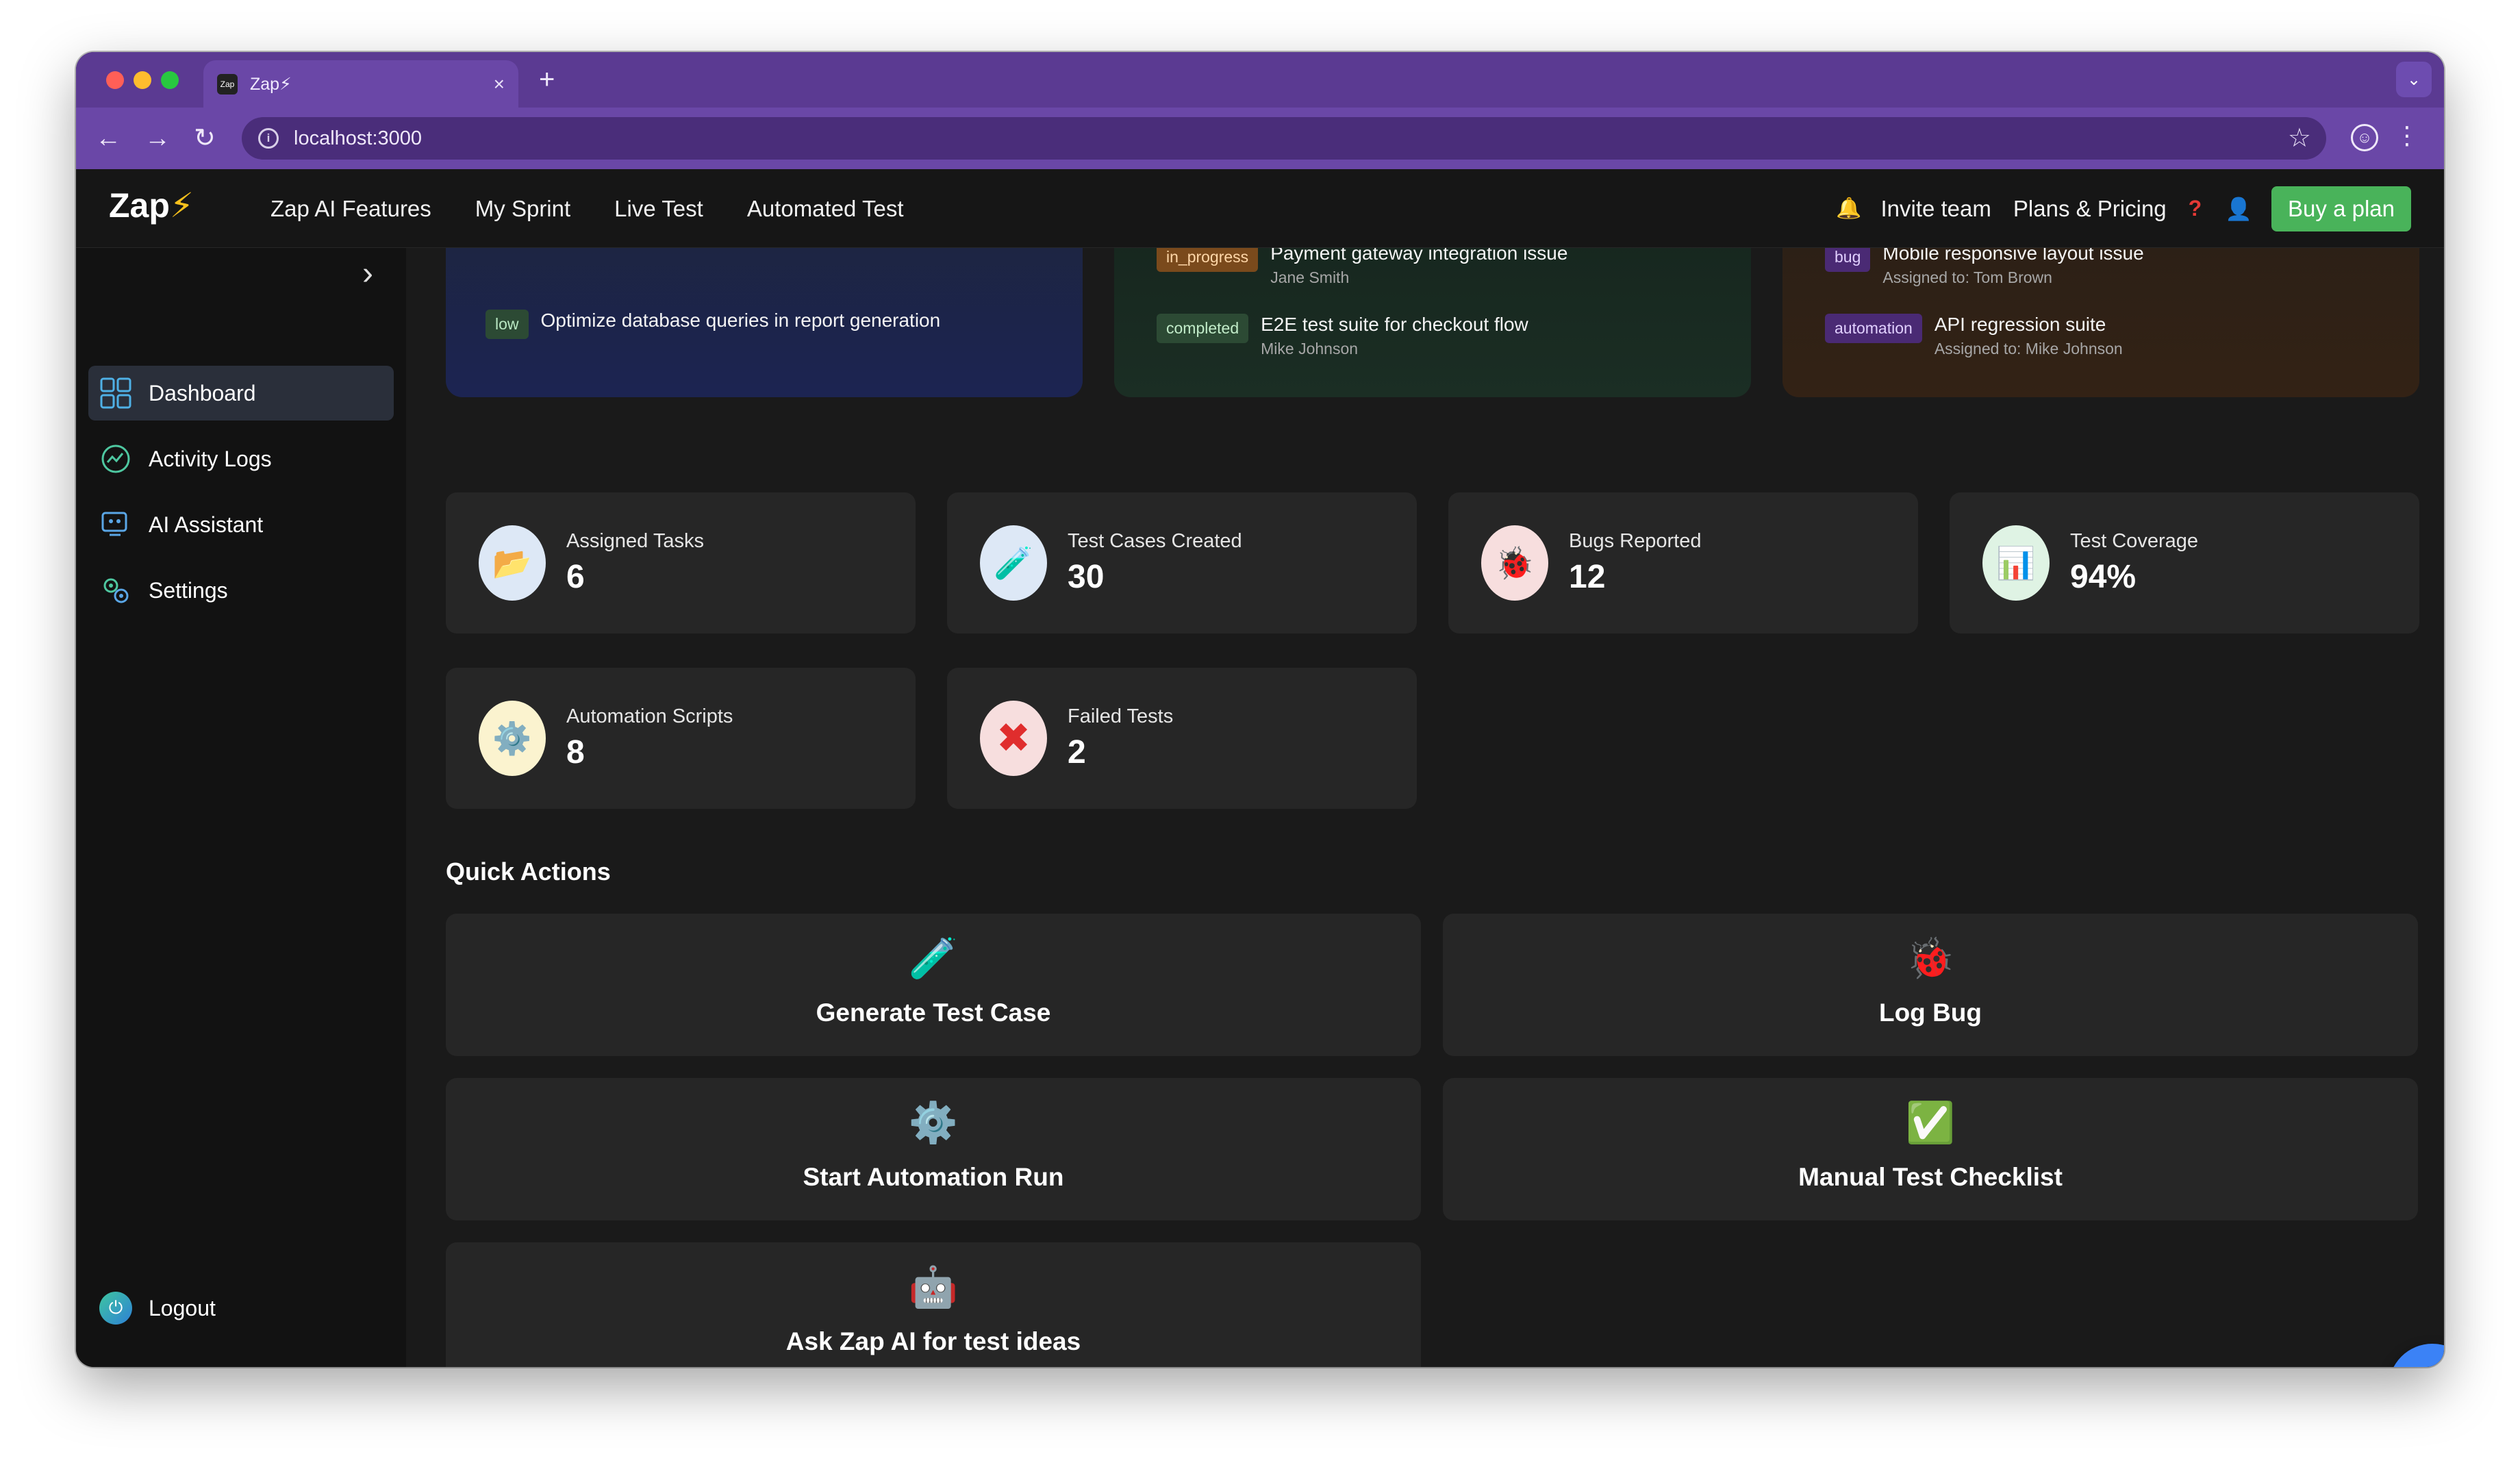  I want to click on folder-icon: 📂, so click(512, 563).